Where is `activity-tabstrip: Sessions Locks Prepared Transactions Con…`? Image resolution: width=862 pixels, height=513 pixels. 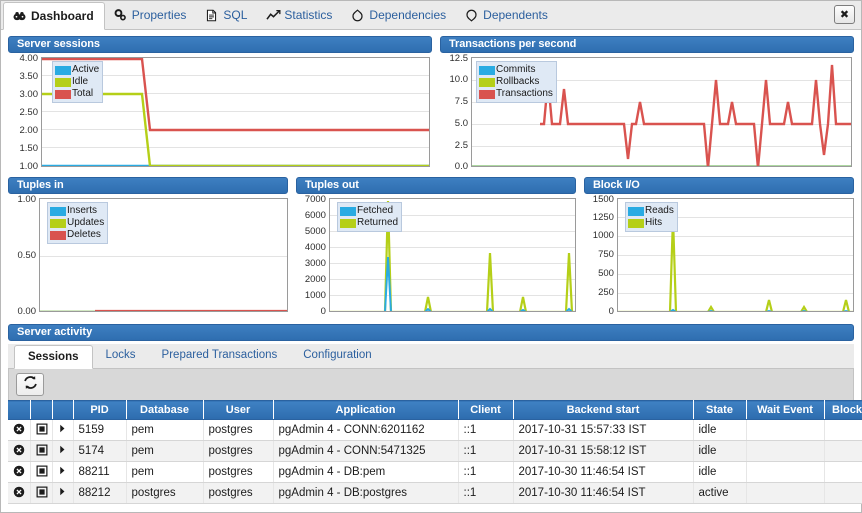
activity-tabstrip: Sessions Locks Prepared Transactions Con… is located at coordinates (431, 356).